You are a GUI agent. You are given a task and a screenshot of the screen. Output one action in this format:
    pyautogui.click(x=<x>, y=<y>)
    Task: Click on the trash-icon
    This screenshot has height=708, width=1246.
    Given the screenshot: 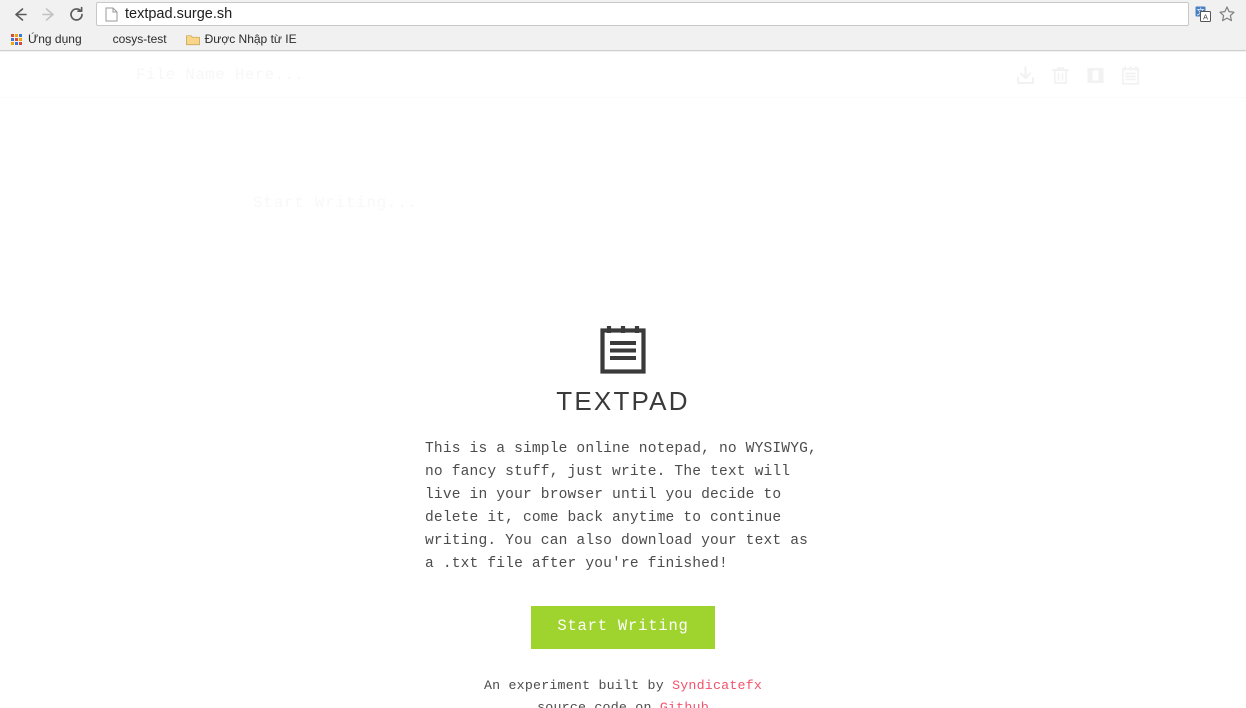 What is the action you would take?
    pyautogui.click(x=1060, y=75)
    